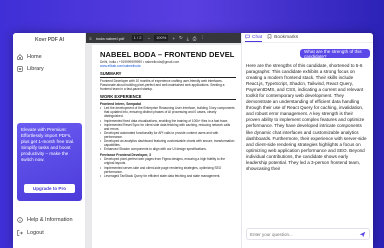 This screenshot has width=384, height=248. What do you see at coordinates (35, 233) in the screenshot?
I see `sidebar-item-label: Logout` at bounding box center [35, 233].